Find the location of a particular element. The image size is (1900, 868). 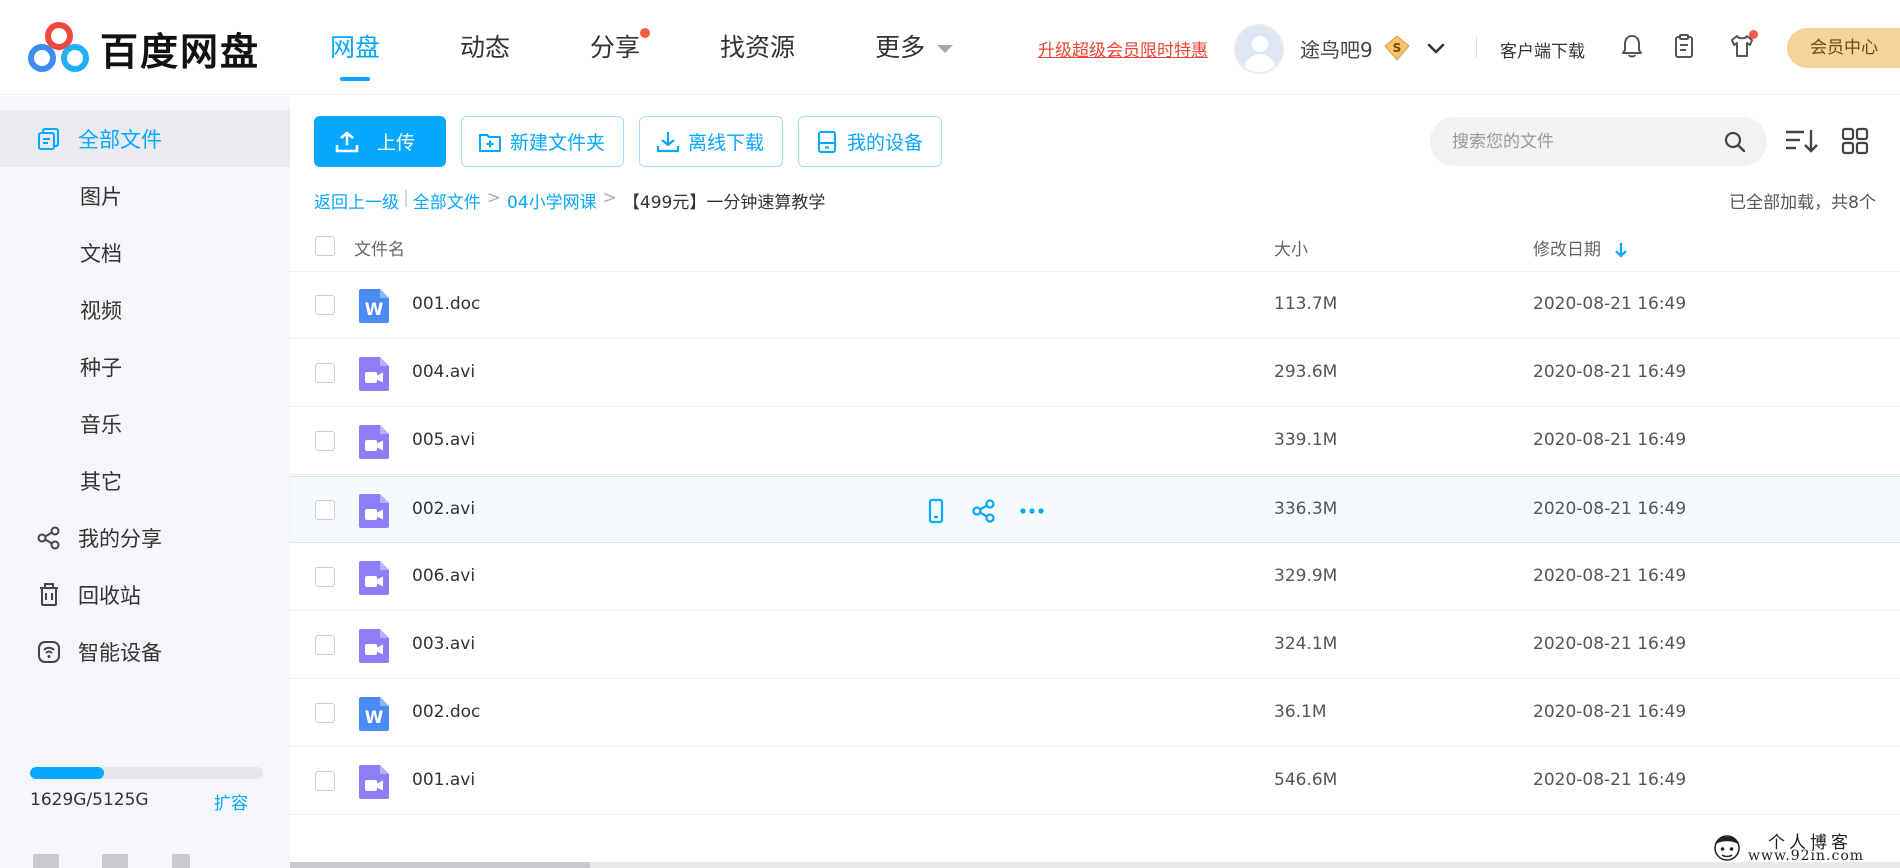

file-size: 36.1M is located at coordinates (1300, 712).